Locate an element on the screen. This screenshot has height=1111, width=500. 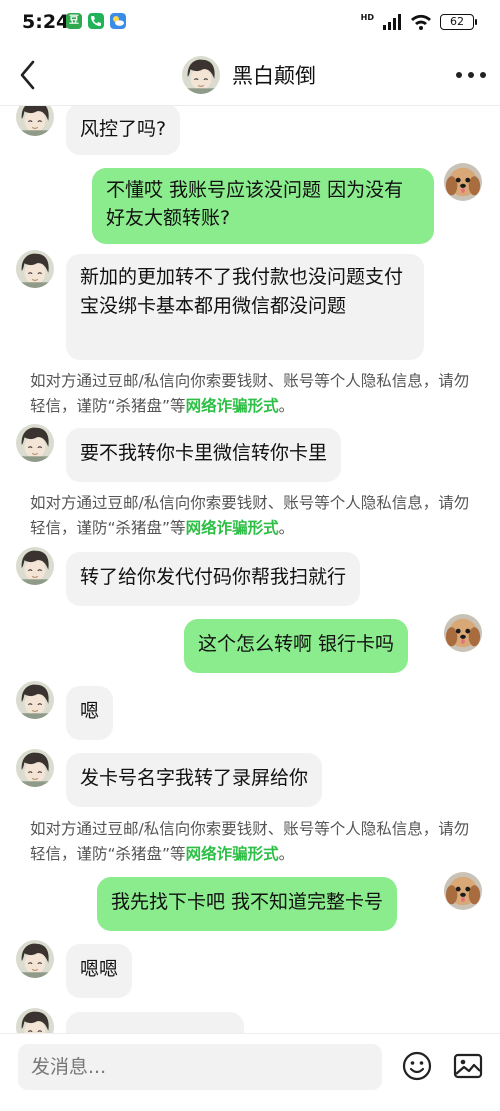
more-dots-icon is located at coordinates (459, 75).